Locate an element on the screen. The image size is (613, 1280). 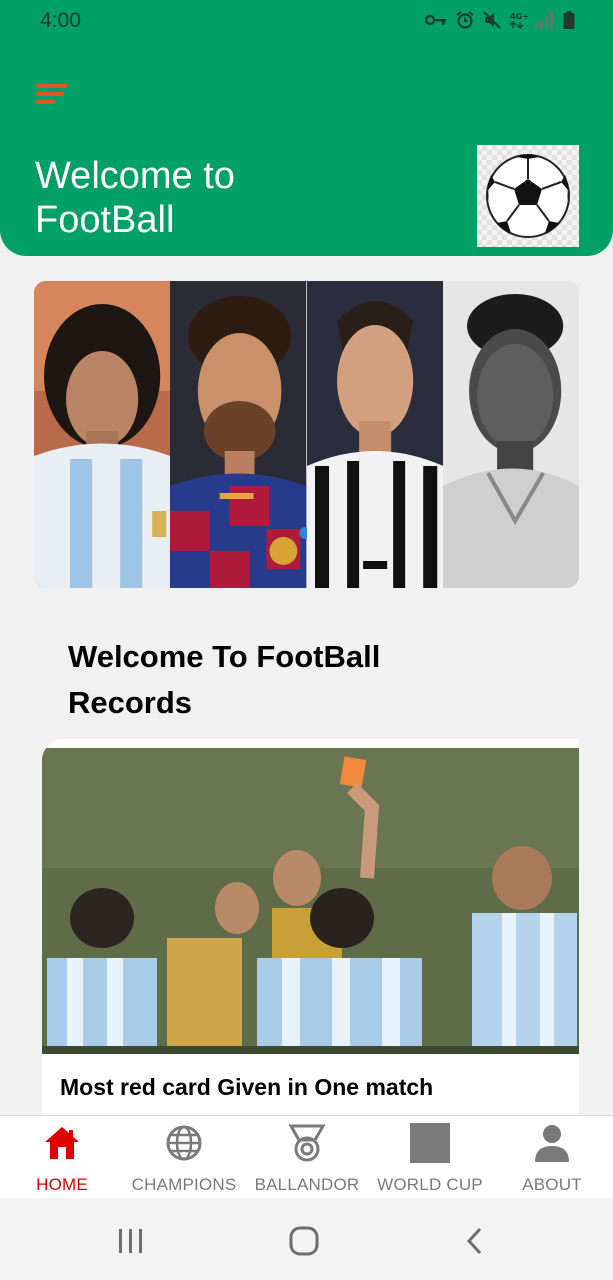
home-icon is located at coordinates (62, 1143).